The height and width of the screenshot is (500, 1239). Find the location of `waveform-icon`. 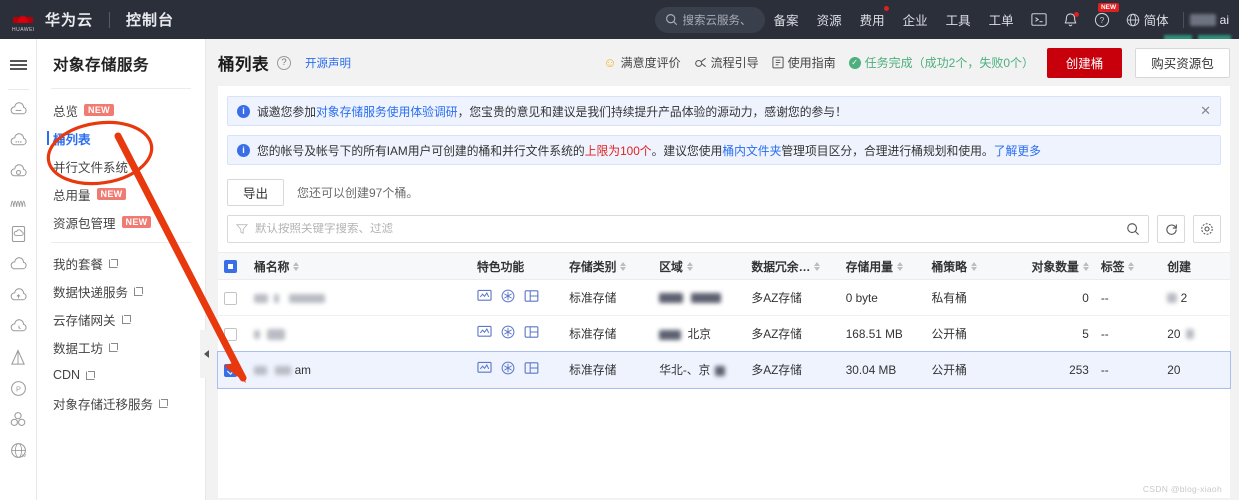

waveform-icon is located at coordinates (18, 202).